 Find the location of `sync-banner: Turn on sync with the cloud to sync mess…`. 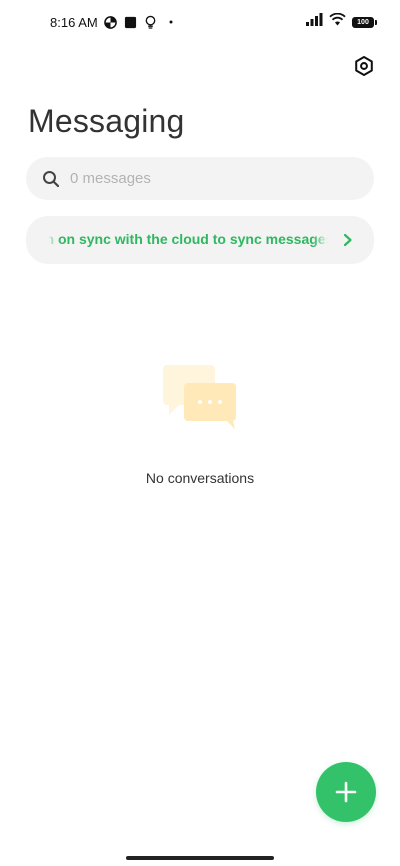

sync-banner: Turn on sync with the cloud to sync mess… is located at coordinates (200, 240).